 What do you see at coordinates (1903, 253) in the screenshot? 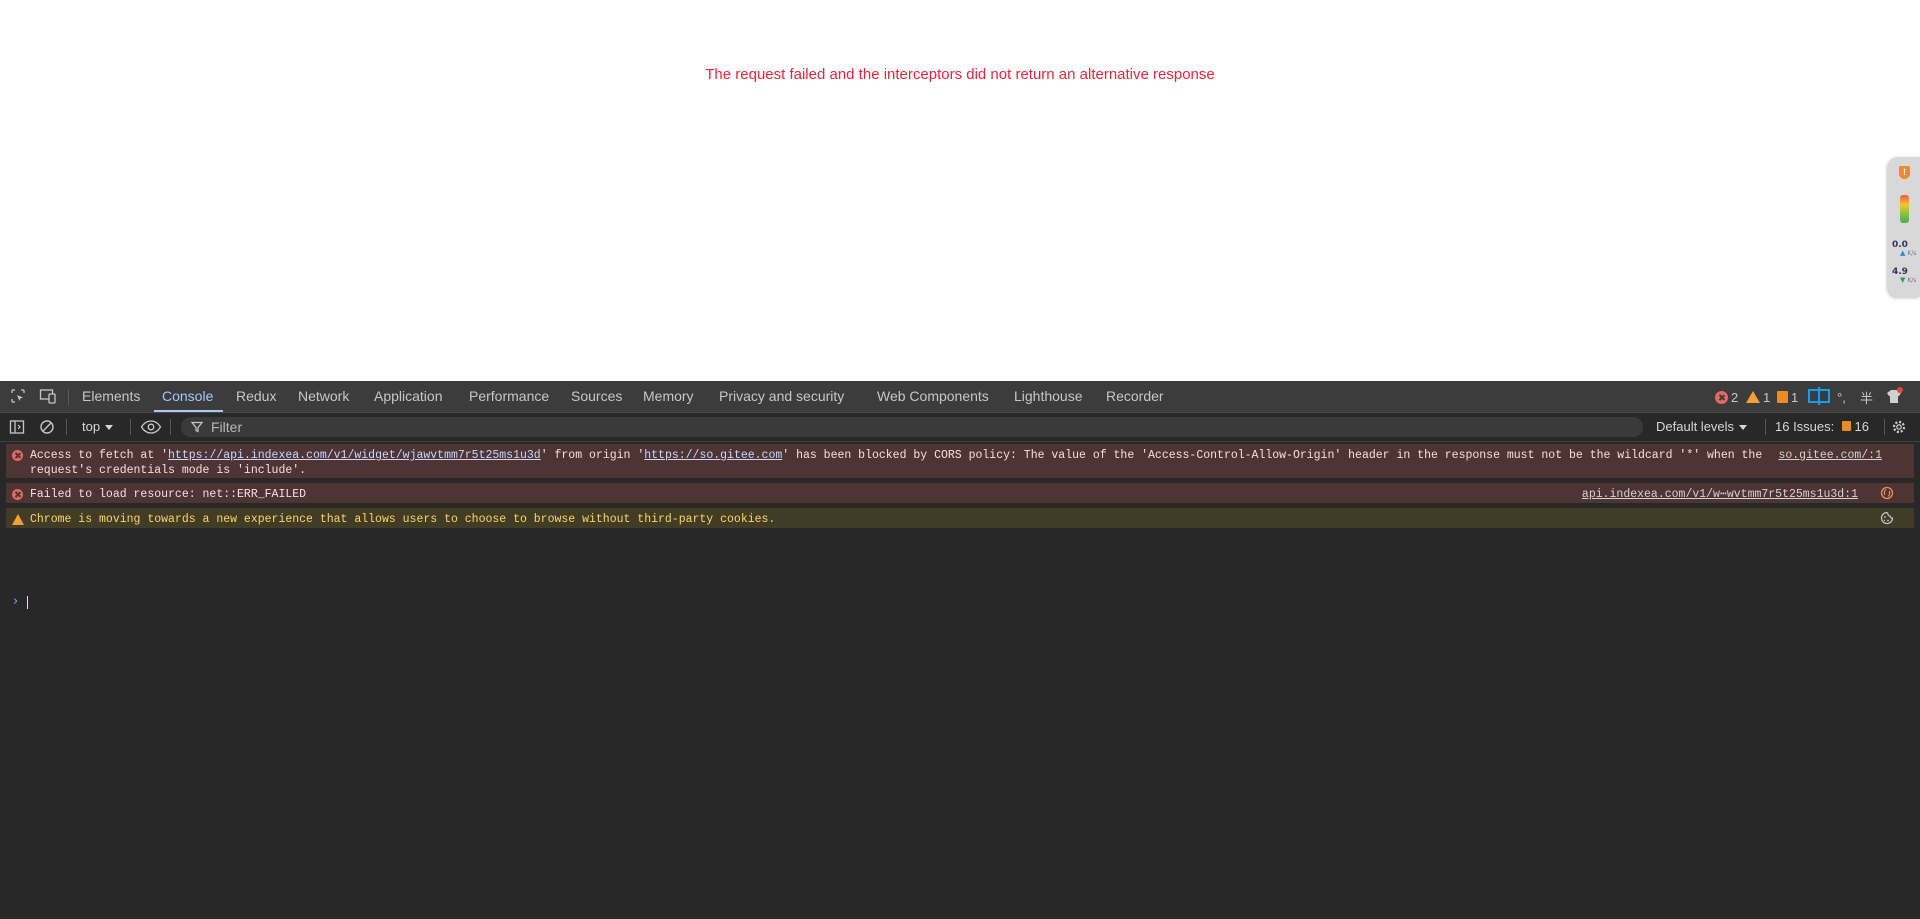
I see `upload-arrow-icon: ▲` at bounding box center [1903, 253].